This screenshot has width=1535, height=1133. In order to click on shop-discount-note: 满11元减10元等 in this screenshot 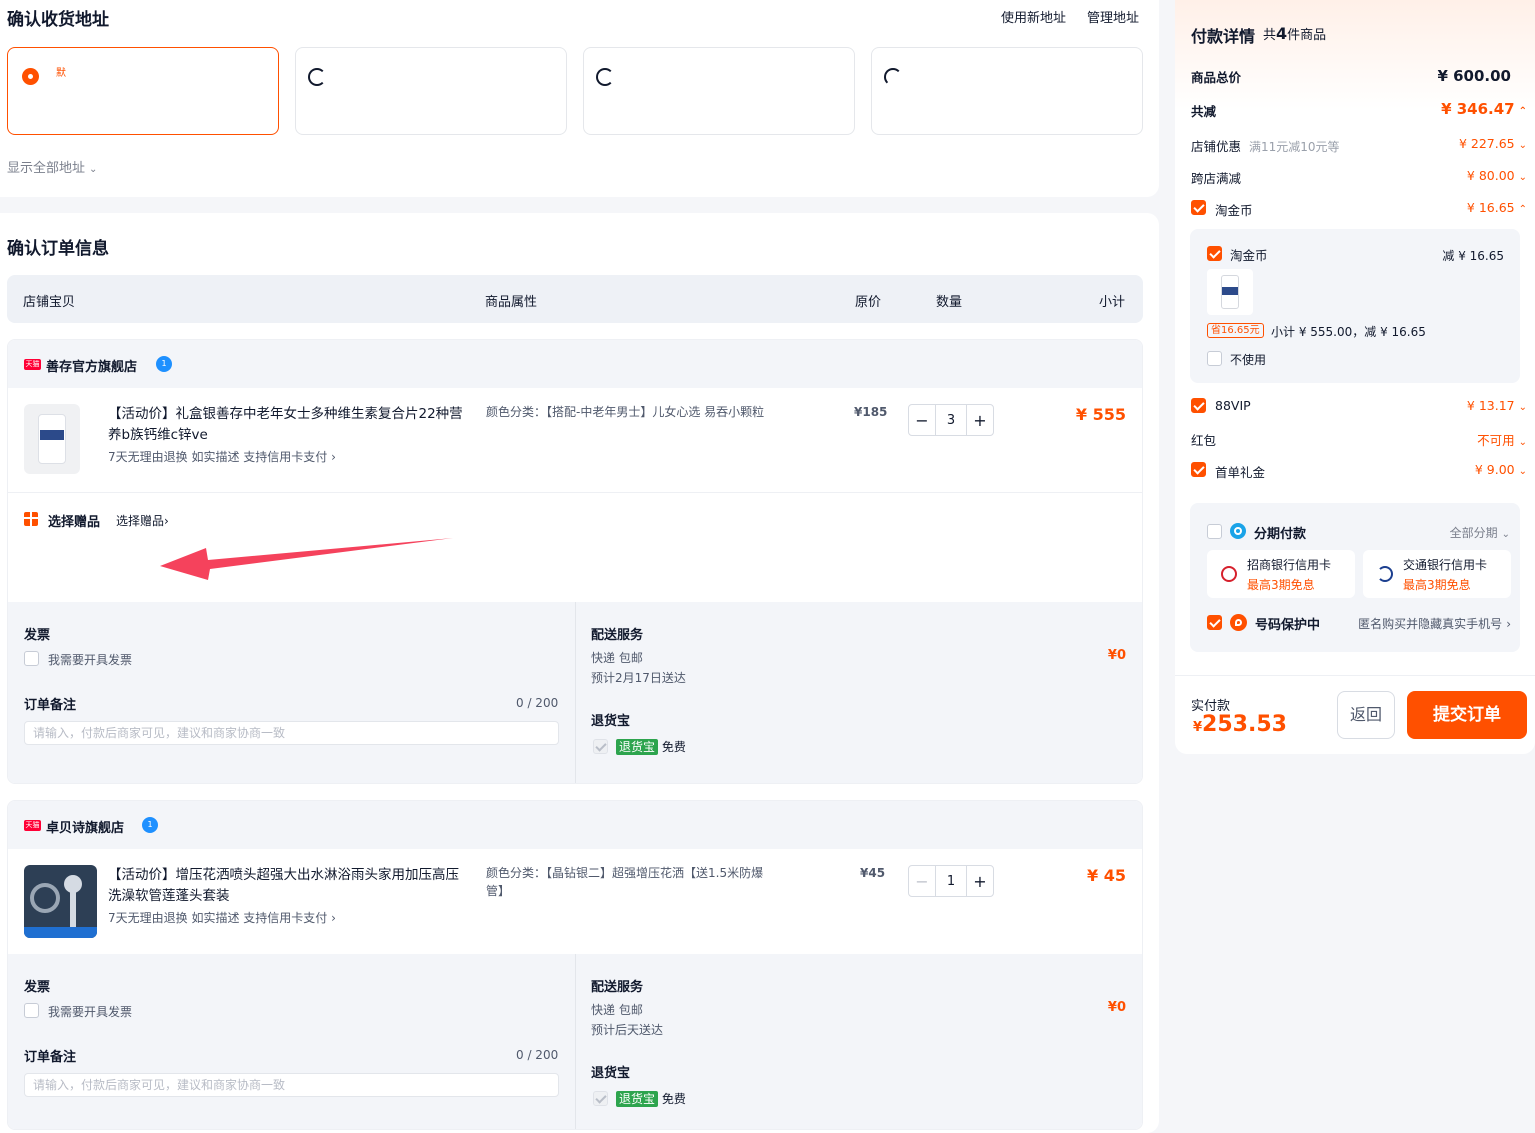, I will do `click(1294, 147)`.